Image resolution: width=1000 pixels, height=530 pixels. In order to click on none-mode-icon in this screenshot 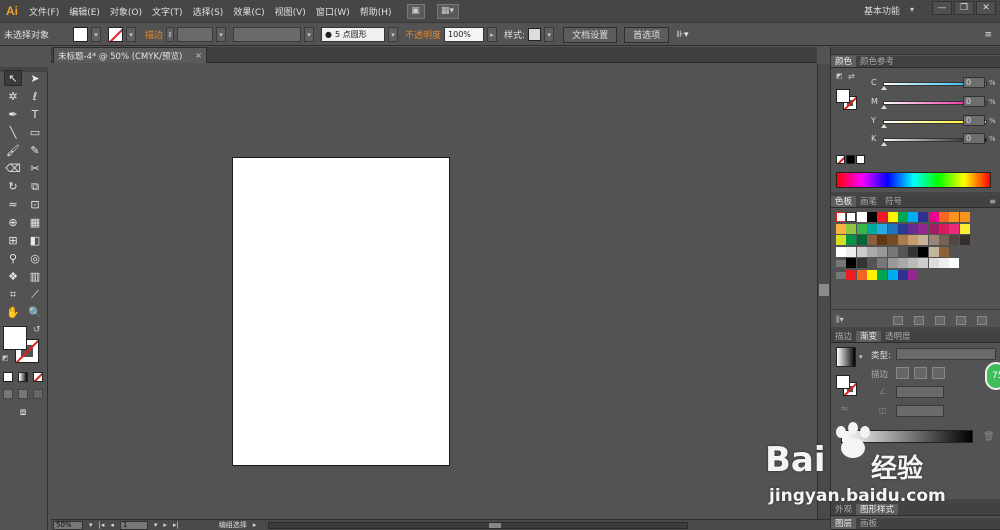, I will do `click(38, 377)`.